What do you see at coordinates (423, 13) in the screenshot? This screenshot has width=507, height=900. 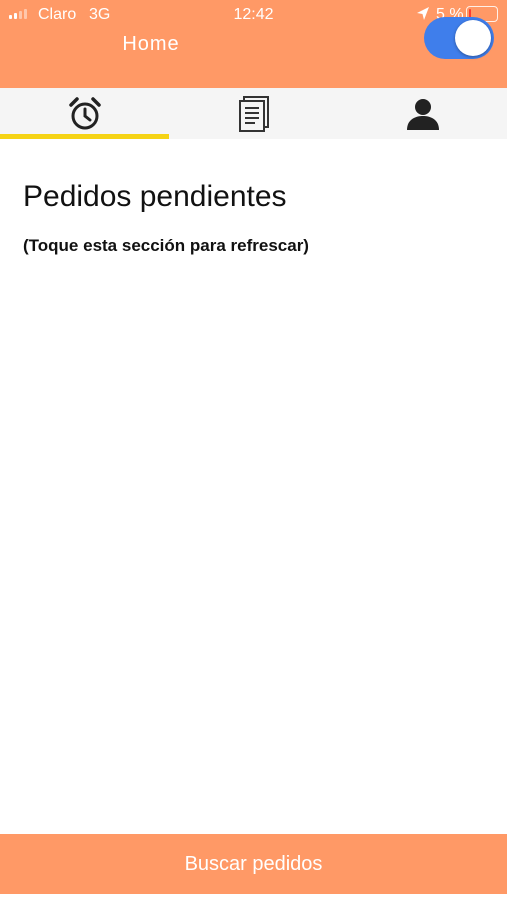 I see `location-arrow-icon` at bounding box center [423, 13].